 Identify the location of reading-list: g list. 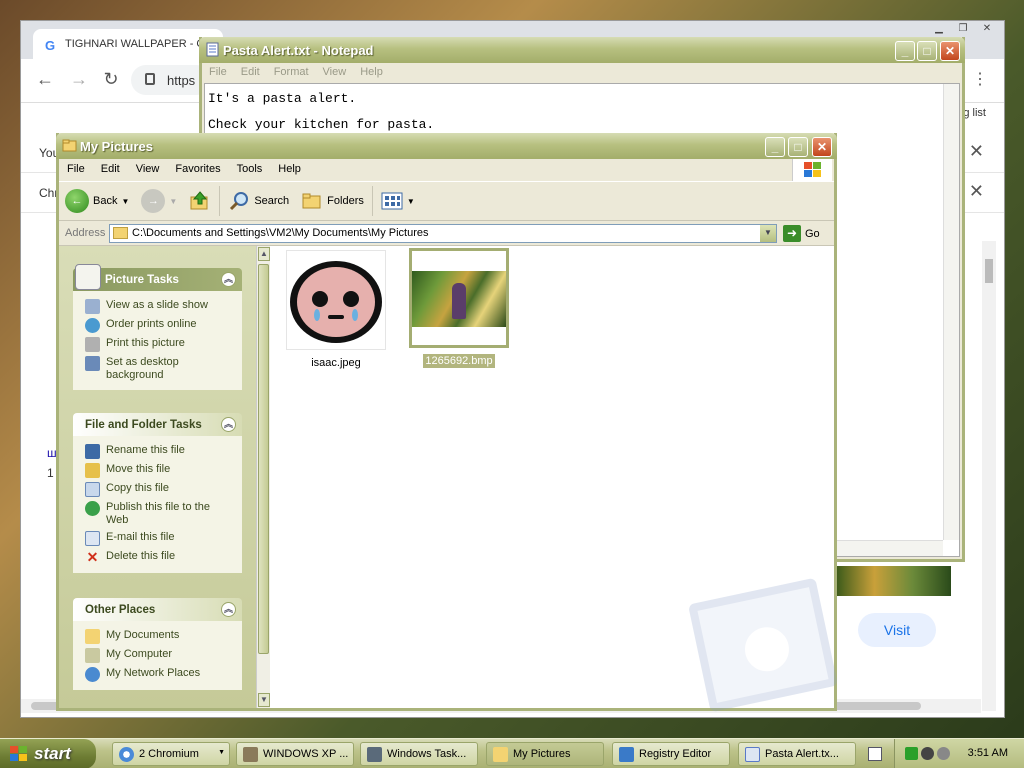
(974, 113).